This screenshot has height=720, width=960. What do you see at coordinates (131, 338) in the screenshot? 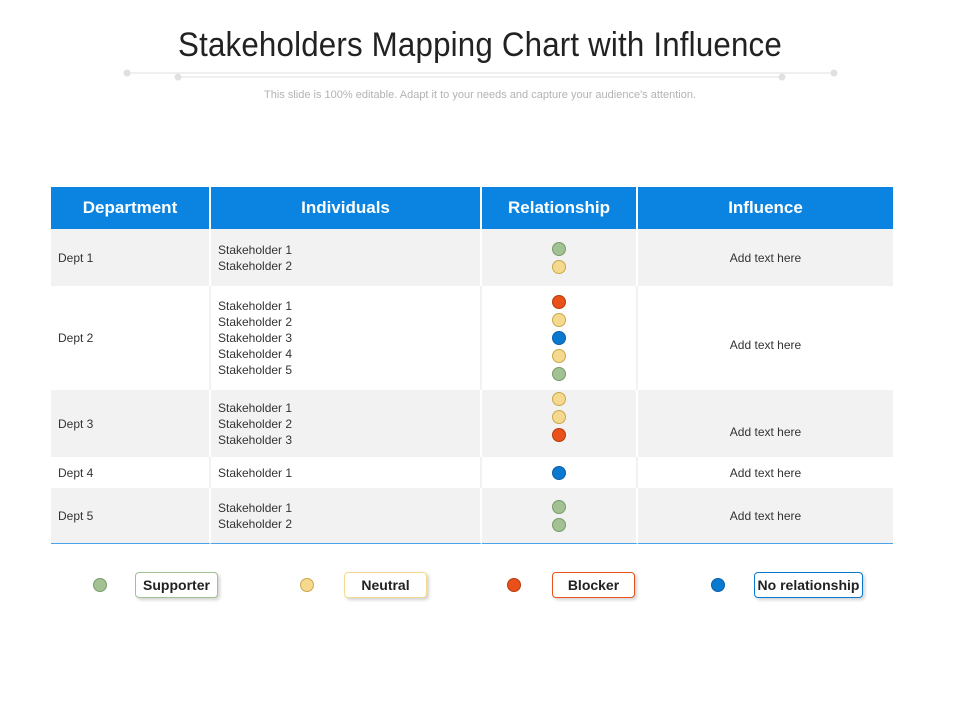
I see `department-cell: Dept 2` at bounding box center [131, 338].